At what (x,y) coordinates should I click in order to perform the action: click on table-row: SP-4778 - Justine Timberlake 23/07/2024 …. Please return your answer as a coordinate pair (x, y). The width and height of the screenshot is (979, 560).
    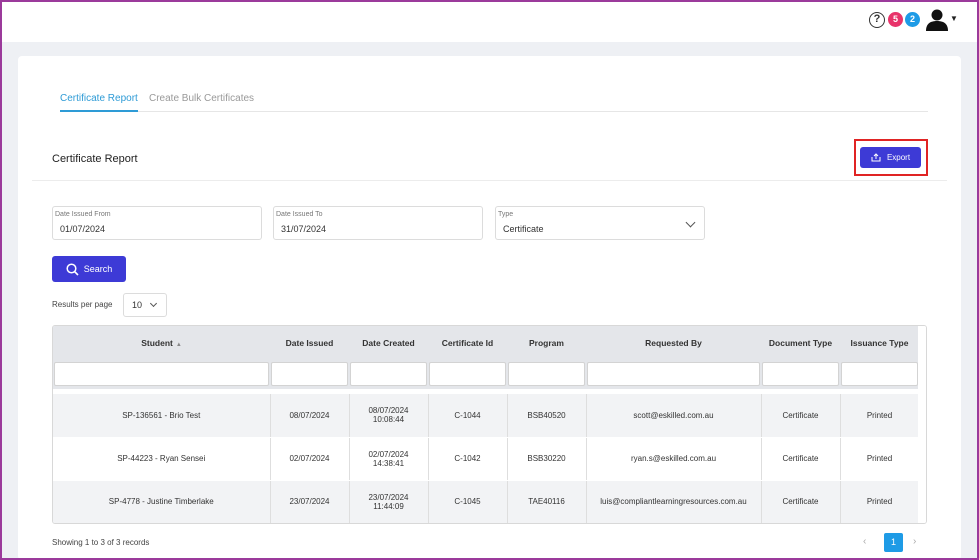
    Looking at the image, I should click on (486, 501).